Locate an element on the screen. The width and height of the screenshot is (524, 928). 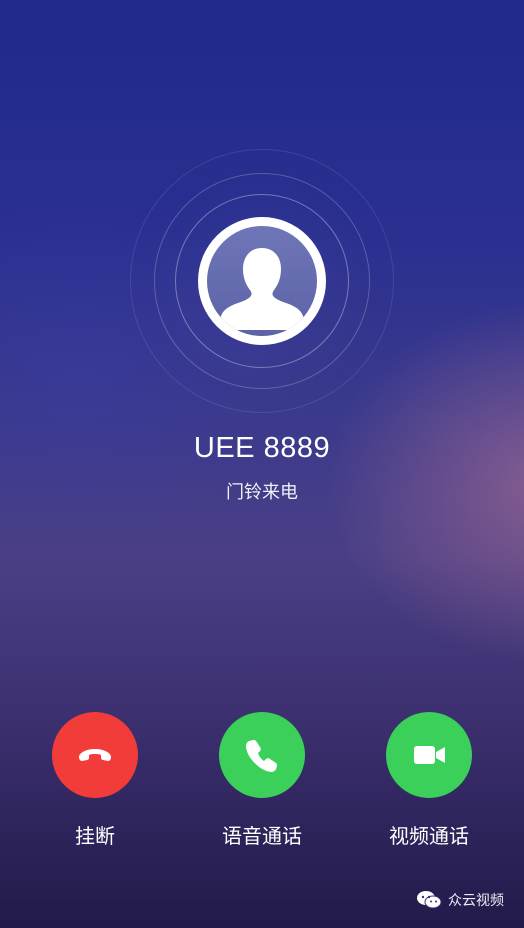
voice-call-label: 语音通话 is located at coordinates (262, 836).